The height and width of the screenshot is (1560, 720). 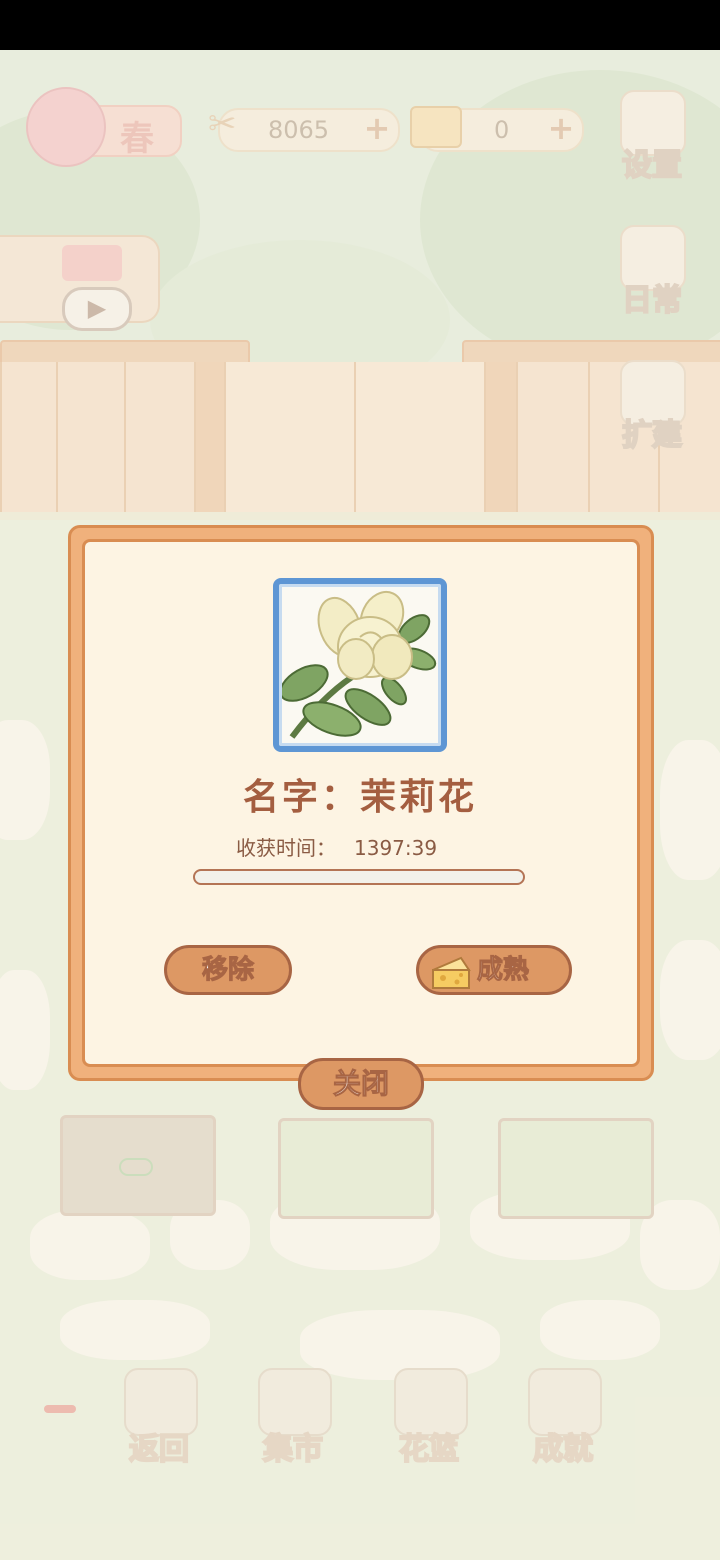 I want to click on growth-progress-bar, so click(x=359, y=877).